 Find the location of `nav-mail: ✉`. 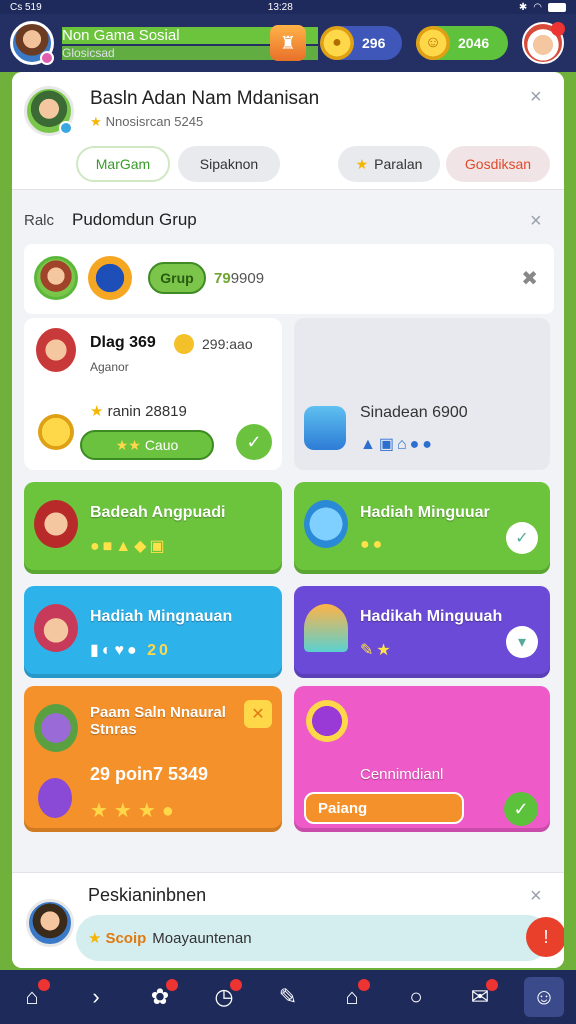

nav-mail: ✉ is located at coordinates (480, 997).